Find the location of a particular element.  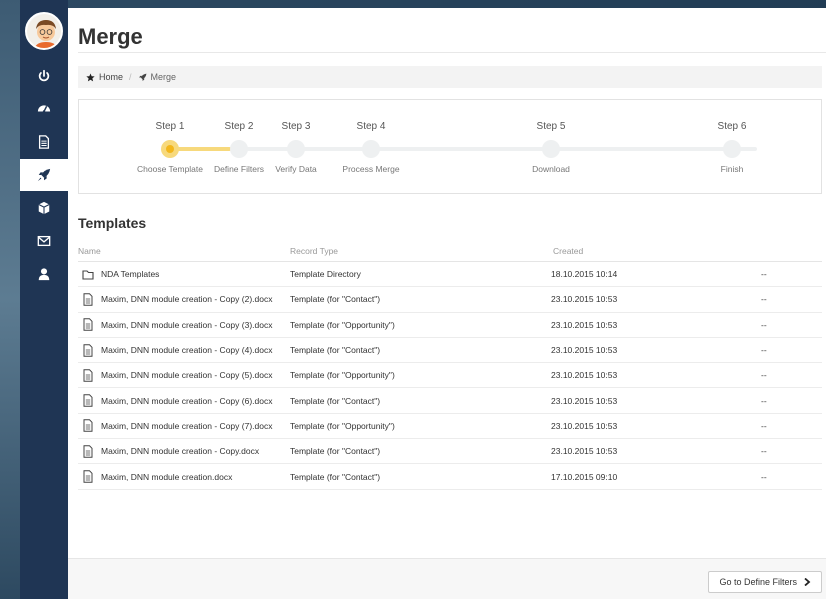

sidebar-item-modules is located at coordinates (44, 208).